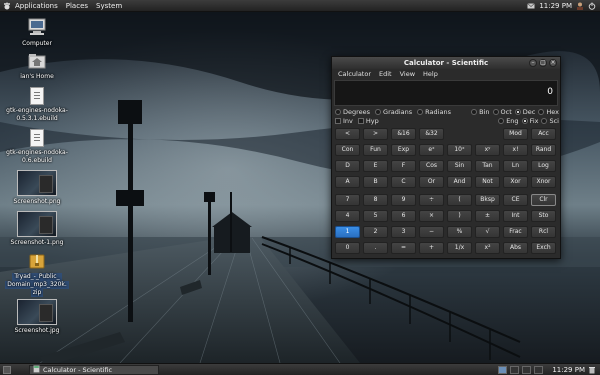 This screenshot has width=600, height=375. What do you see at coordinates (508, 121) in the screenshot?
I see `radio-eng: Eng` at bounding box center [508, 121].